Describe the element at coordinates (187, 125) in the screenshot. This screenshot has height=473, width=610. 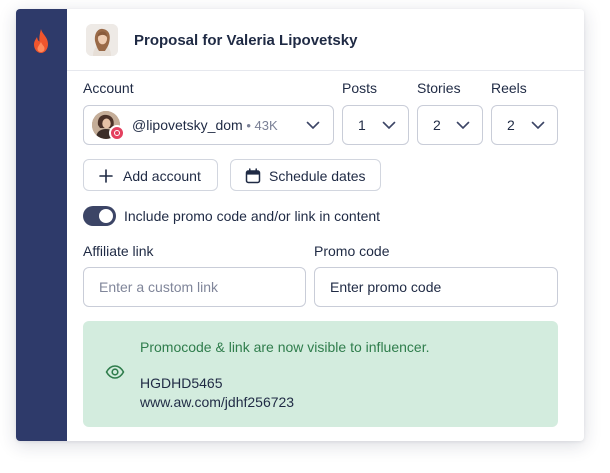
I see `account-handle-text: @lipovetsky_dom` at that location.